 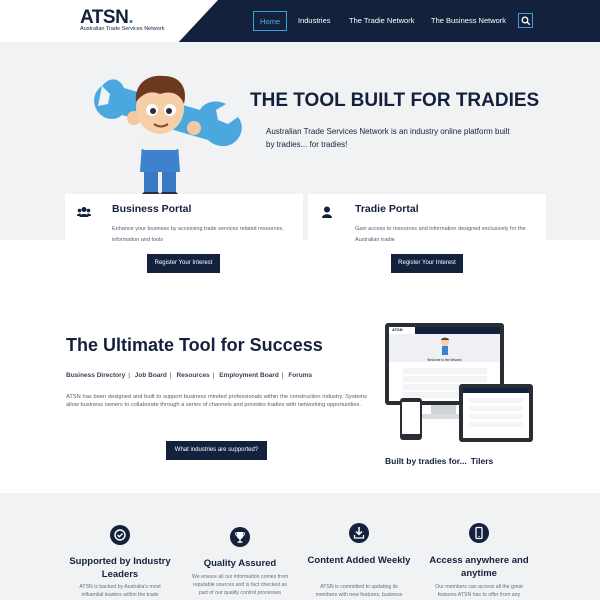 I want to click on register-tradie-button: Register Your Interest, so click(x=427, y=263).